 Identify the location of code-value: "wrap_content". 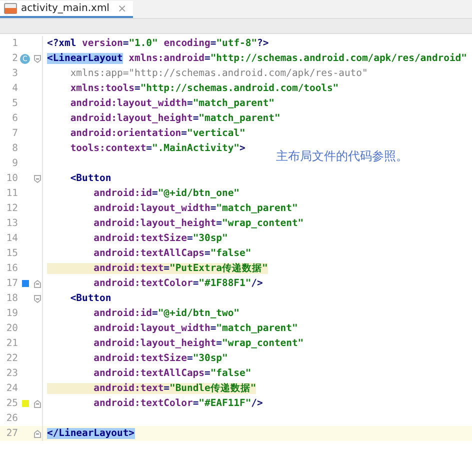
(263, 223).